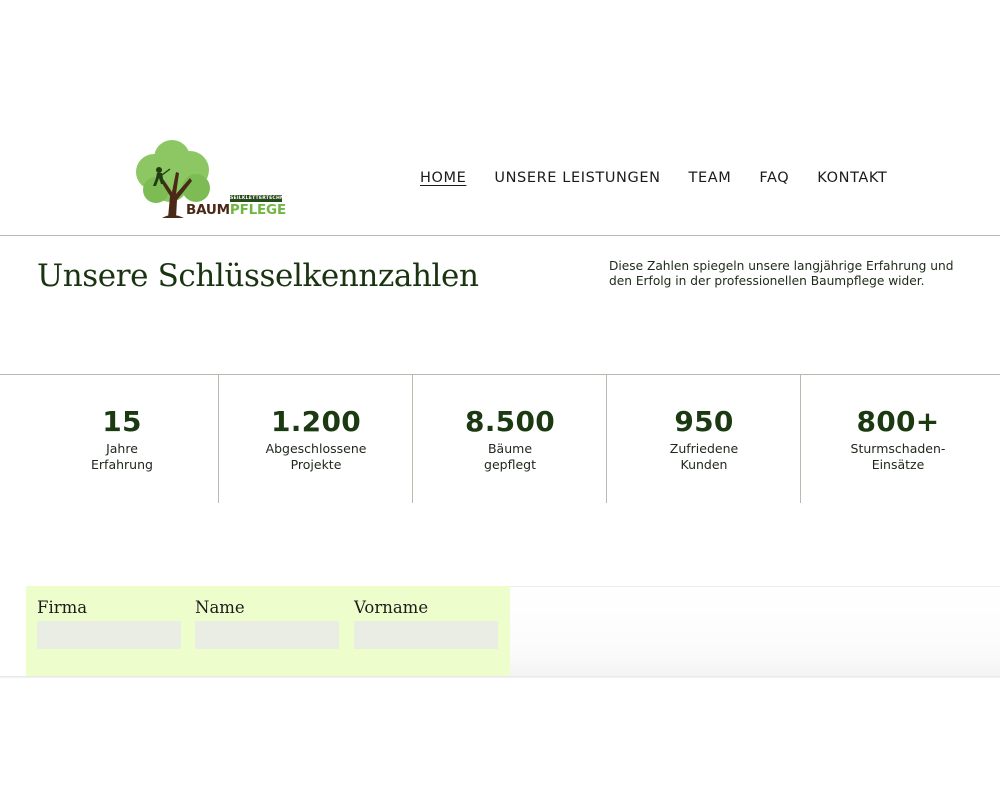  What do you see at coordinates (704, 421) in the screenshot?
I see `stat-value: 950` at bounding box center [704, 421].